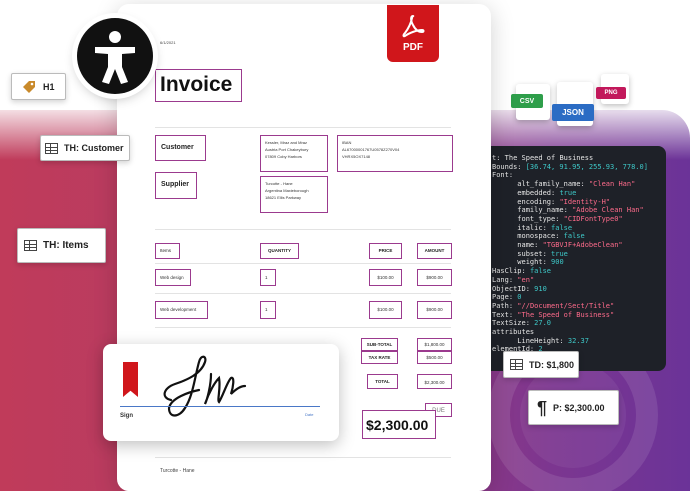 Image resolution: width=690 pixels, height=491 pixels. I want to click on code-line: Lang: "en", so click(579, 280).